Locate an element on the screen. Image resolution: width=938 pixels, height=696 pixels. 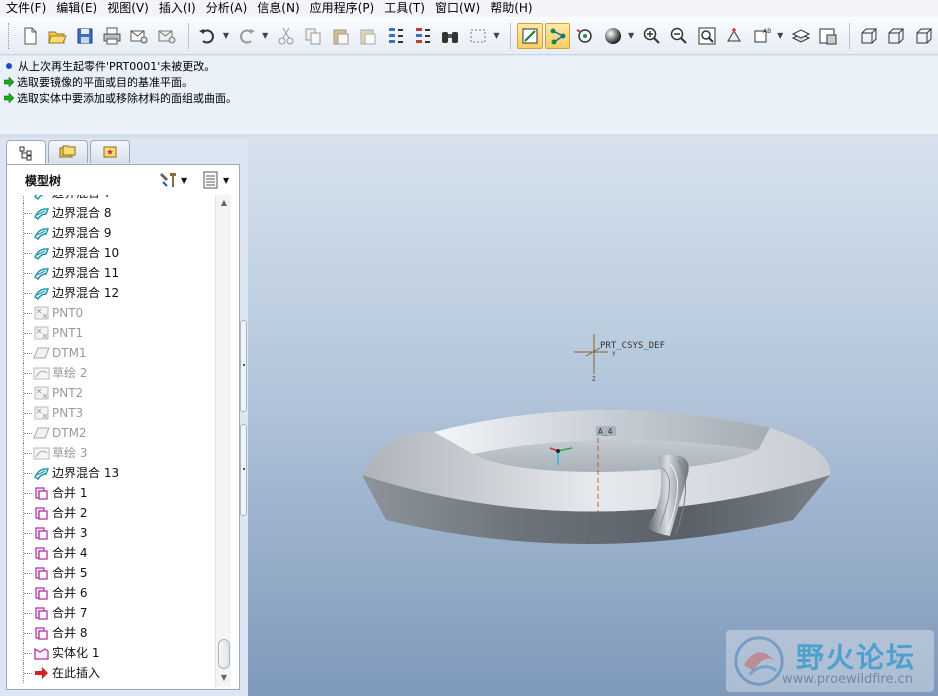
menu-file: 文件(F) is located at coordinates (27, 8).